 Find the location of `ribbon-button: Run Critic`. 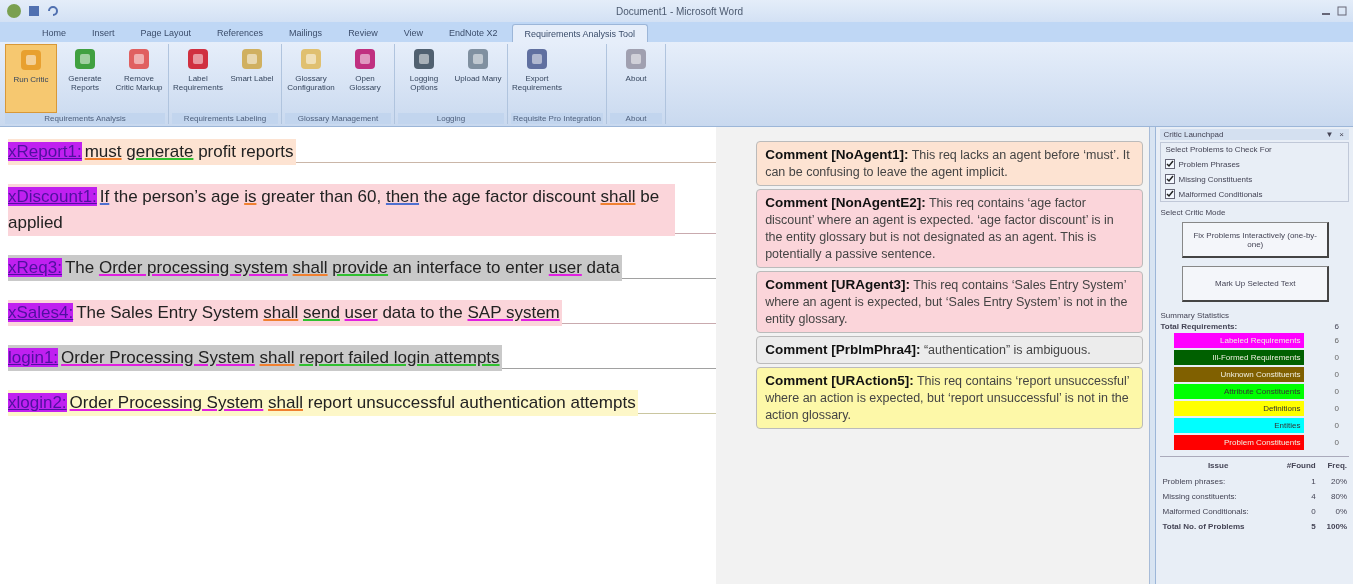

ribbon-button: Run Critic is located at coordinates (31, 78).